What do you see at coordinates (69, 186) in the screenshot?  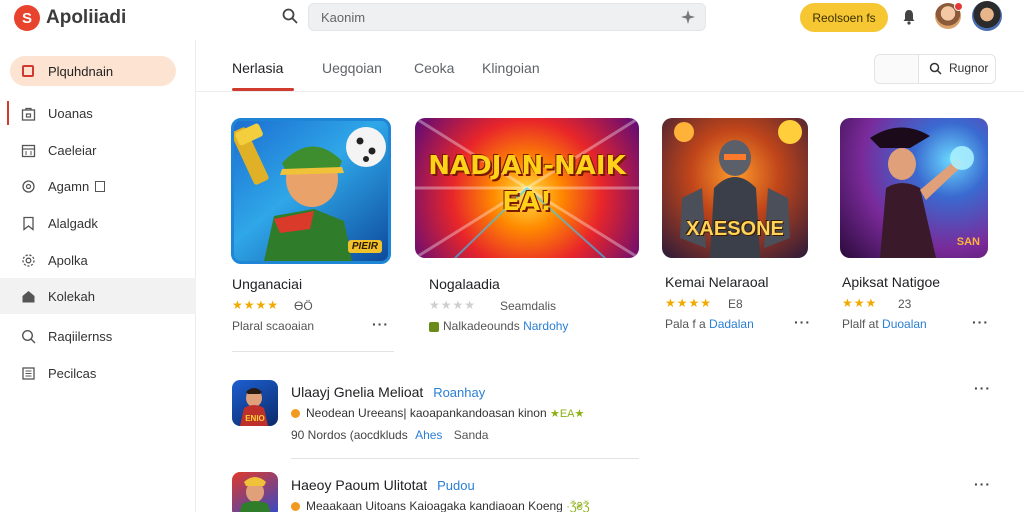 I see `sidebar-item-label: Agamn` at bounding box center [69, 186].